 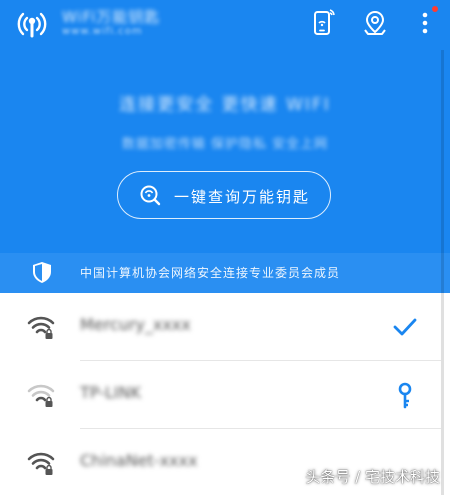 I want to click on logo-icon, so click(x=32, y=24).